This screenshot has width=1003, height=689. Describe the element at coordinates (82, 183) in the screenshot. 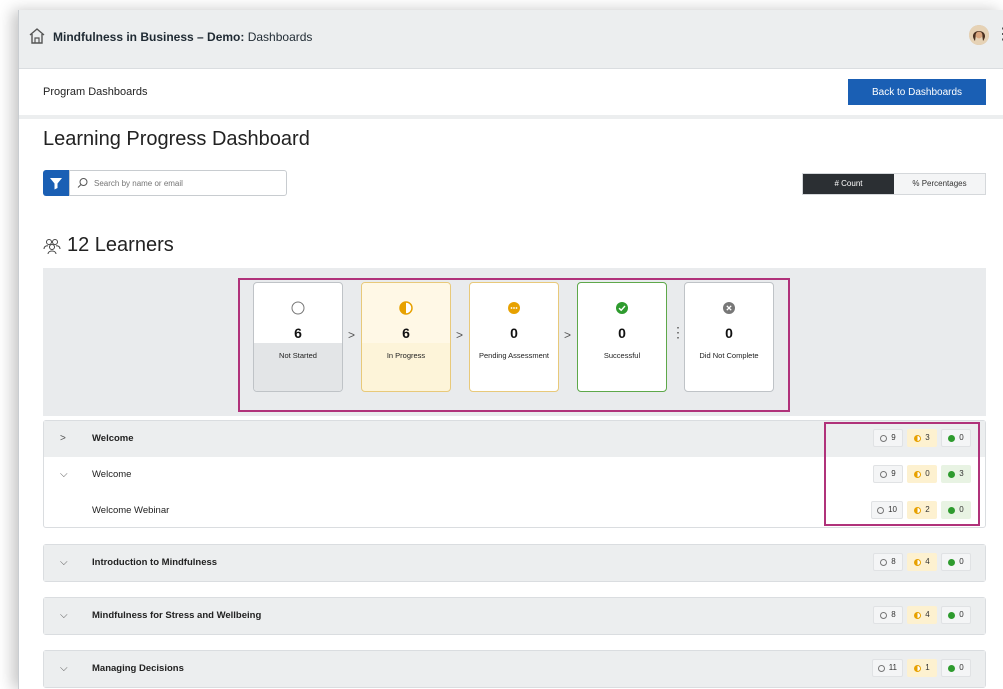

I see `search-icon` at that location.